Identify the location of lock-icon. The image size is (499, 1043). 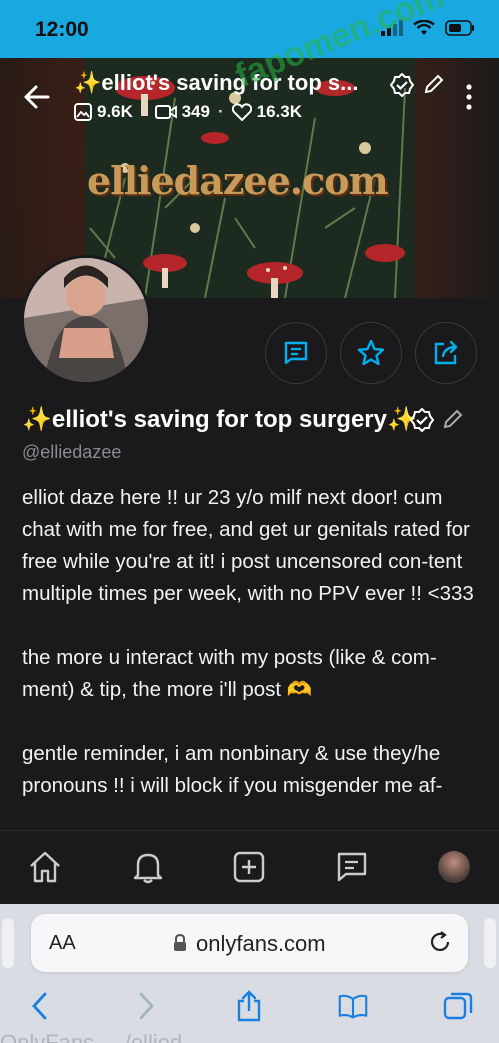
(180, 942).